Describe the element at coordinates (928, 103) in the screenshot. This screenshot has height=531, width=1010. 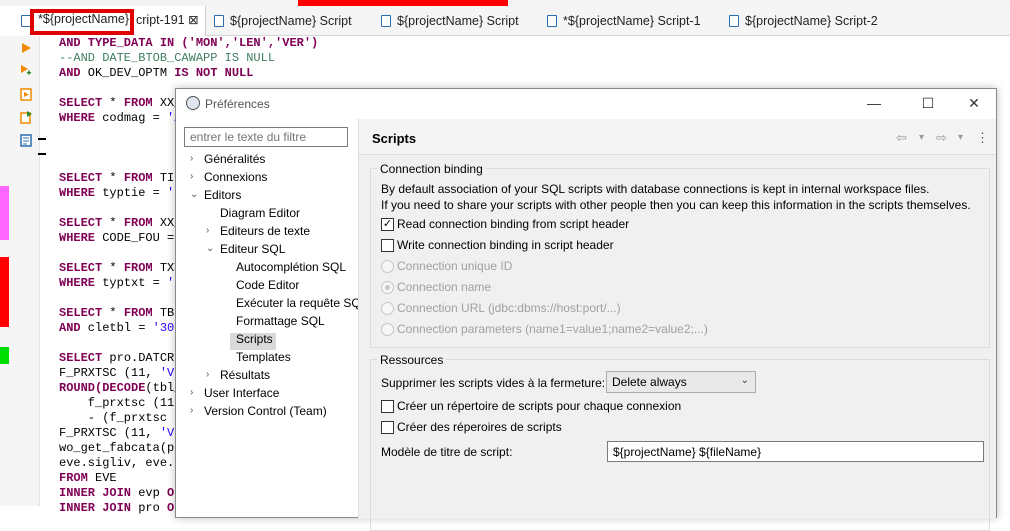
I see `maximize-button: ☐` at that location.